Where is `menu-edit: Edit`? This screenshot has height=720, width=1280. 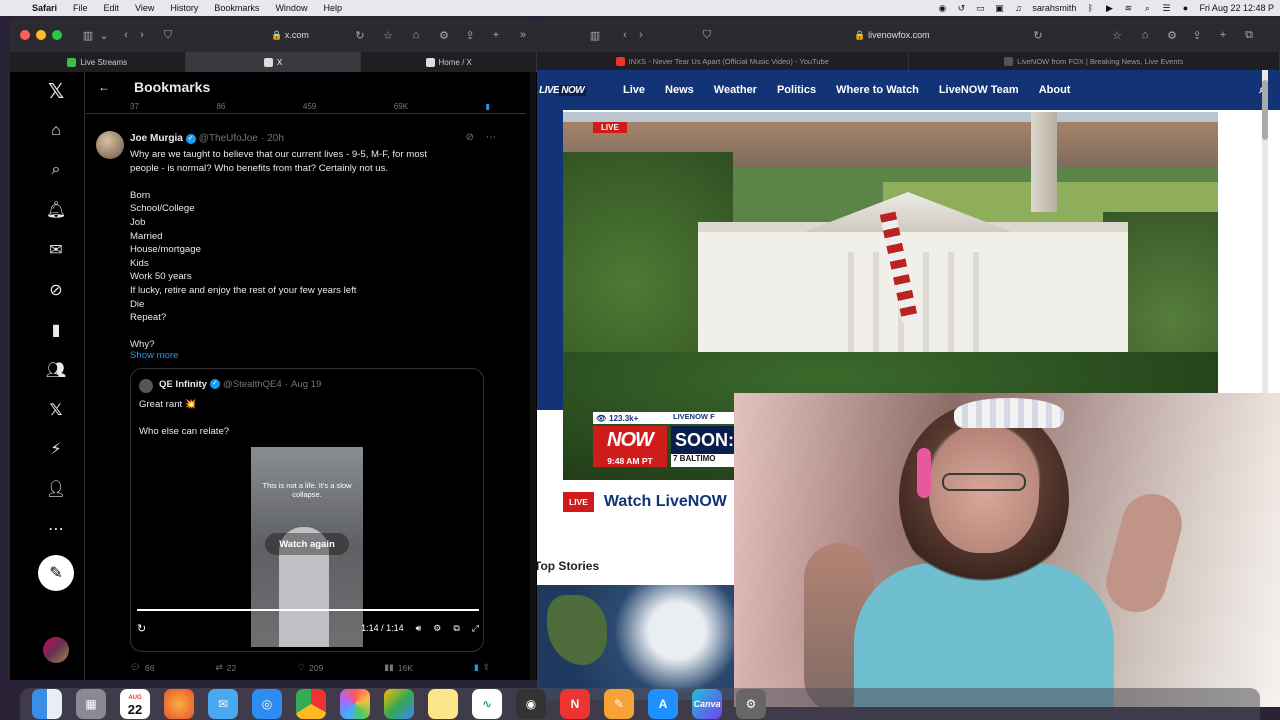
menu-edit: Edit is located at coordinates (112, 8).